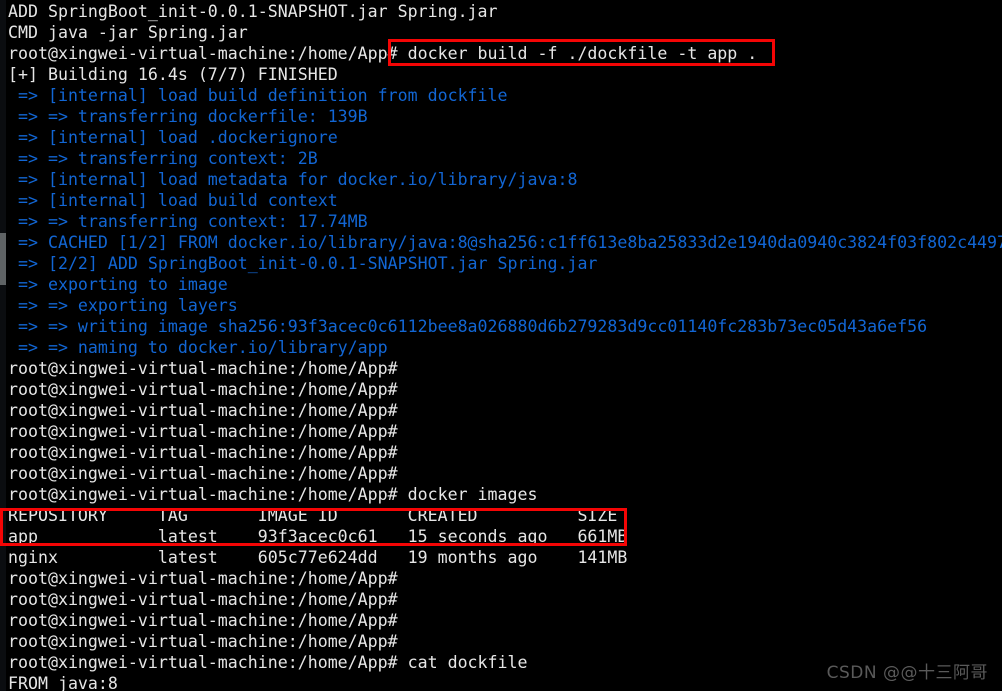  Describe the element at coordinates (907, 673) in the screenshot. I see `csdn-watermark: CSDN @@十三阿哥` at that location.